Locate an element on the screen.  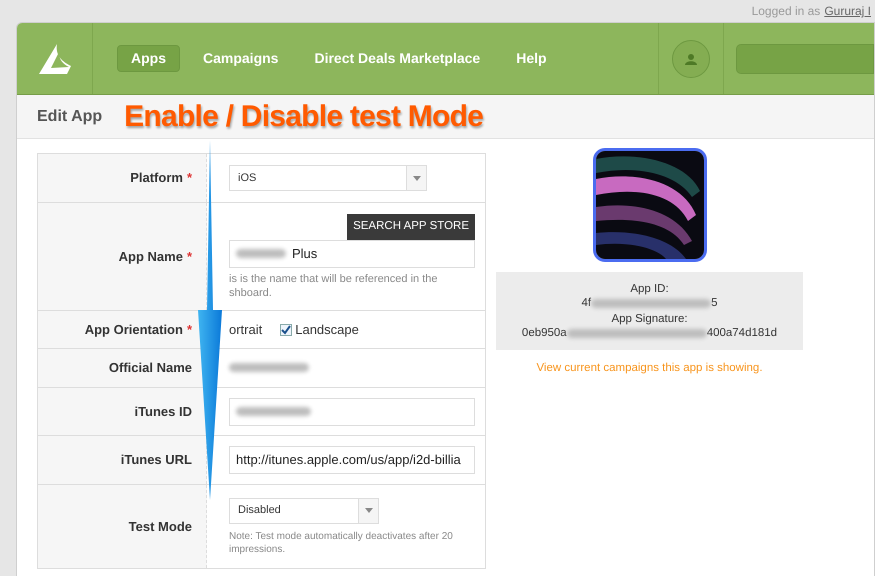
app-signature-label: App Signature: is located at coordinates (649, 319).